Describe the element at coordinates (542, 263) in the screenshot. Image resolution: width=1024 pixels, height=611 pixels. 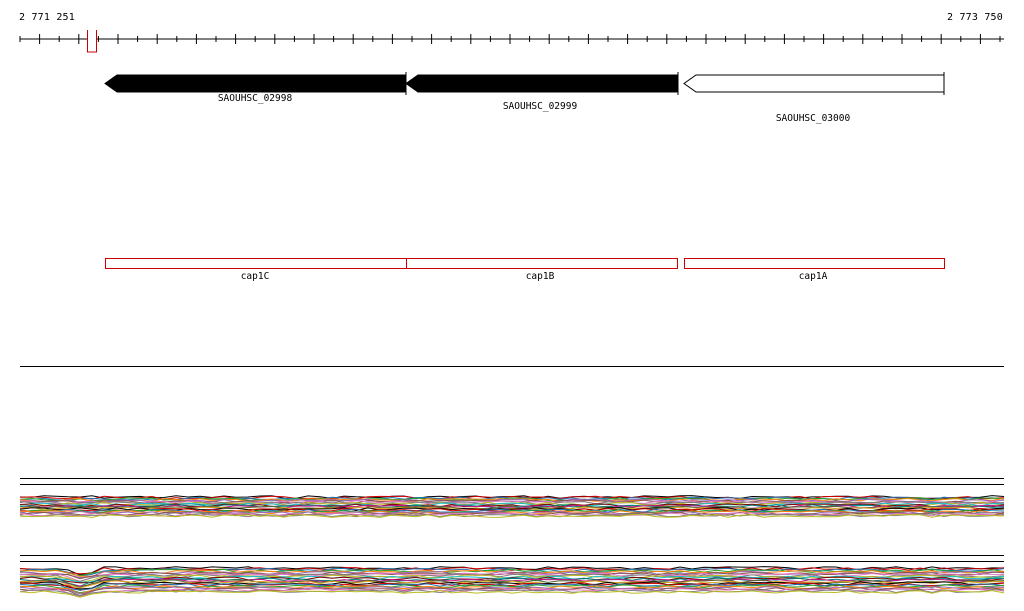
I see `feature-box-cap1b` at that location.